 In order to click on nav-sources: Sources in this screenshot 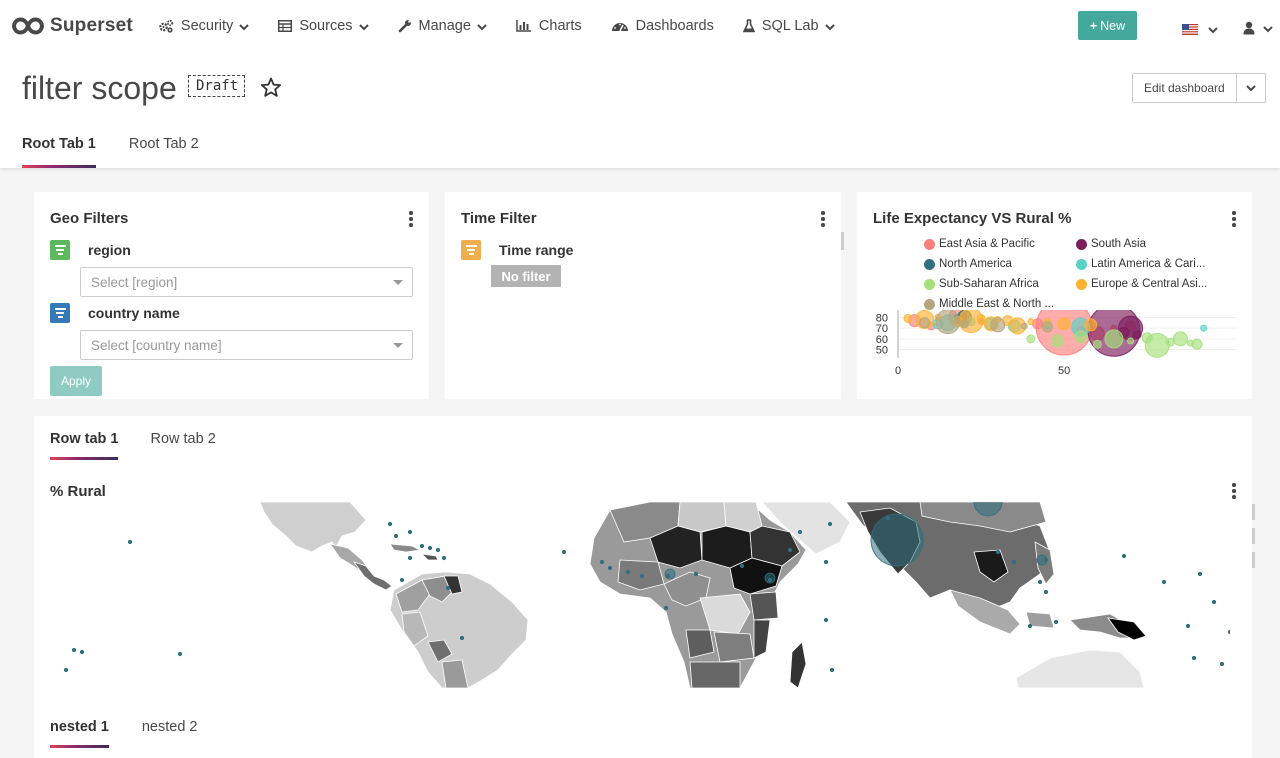, I will do `click(323, 26)`.